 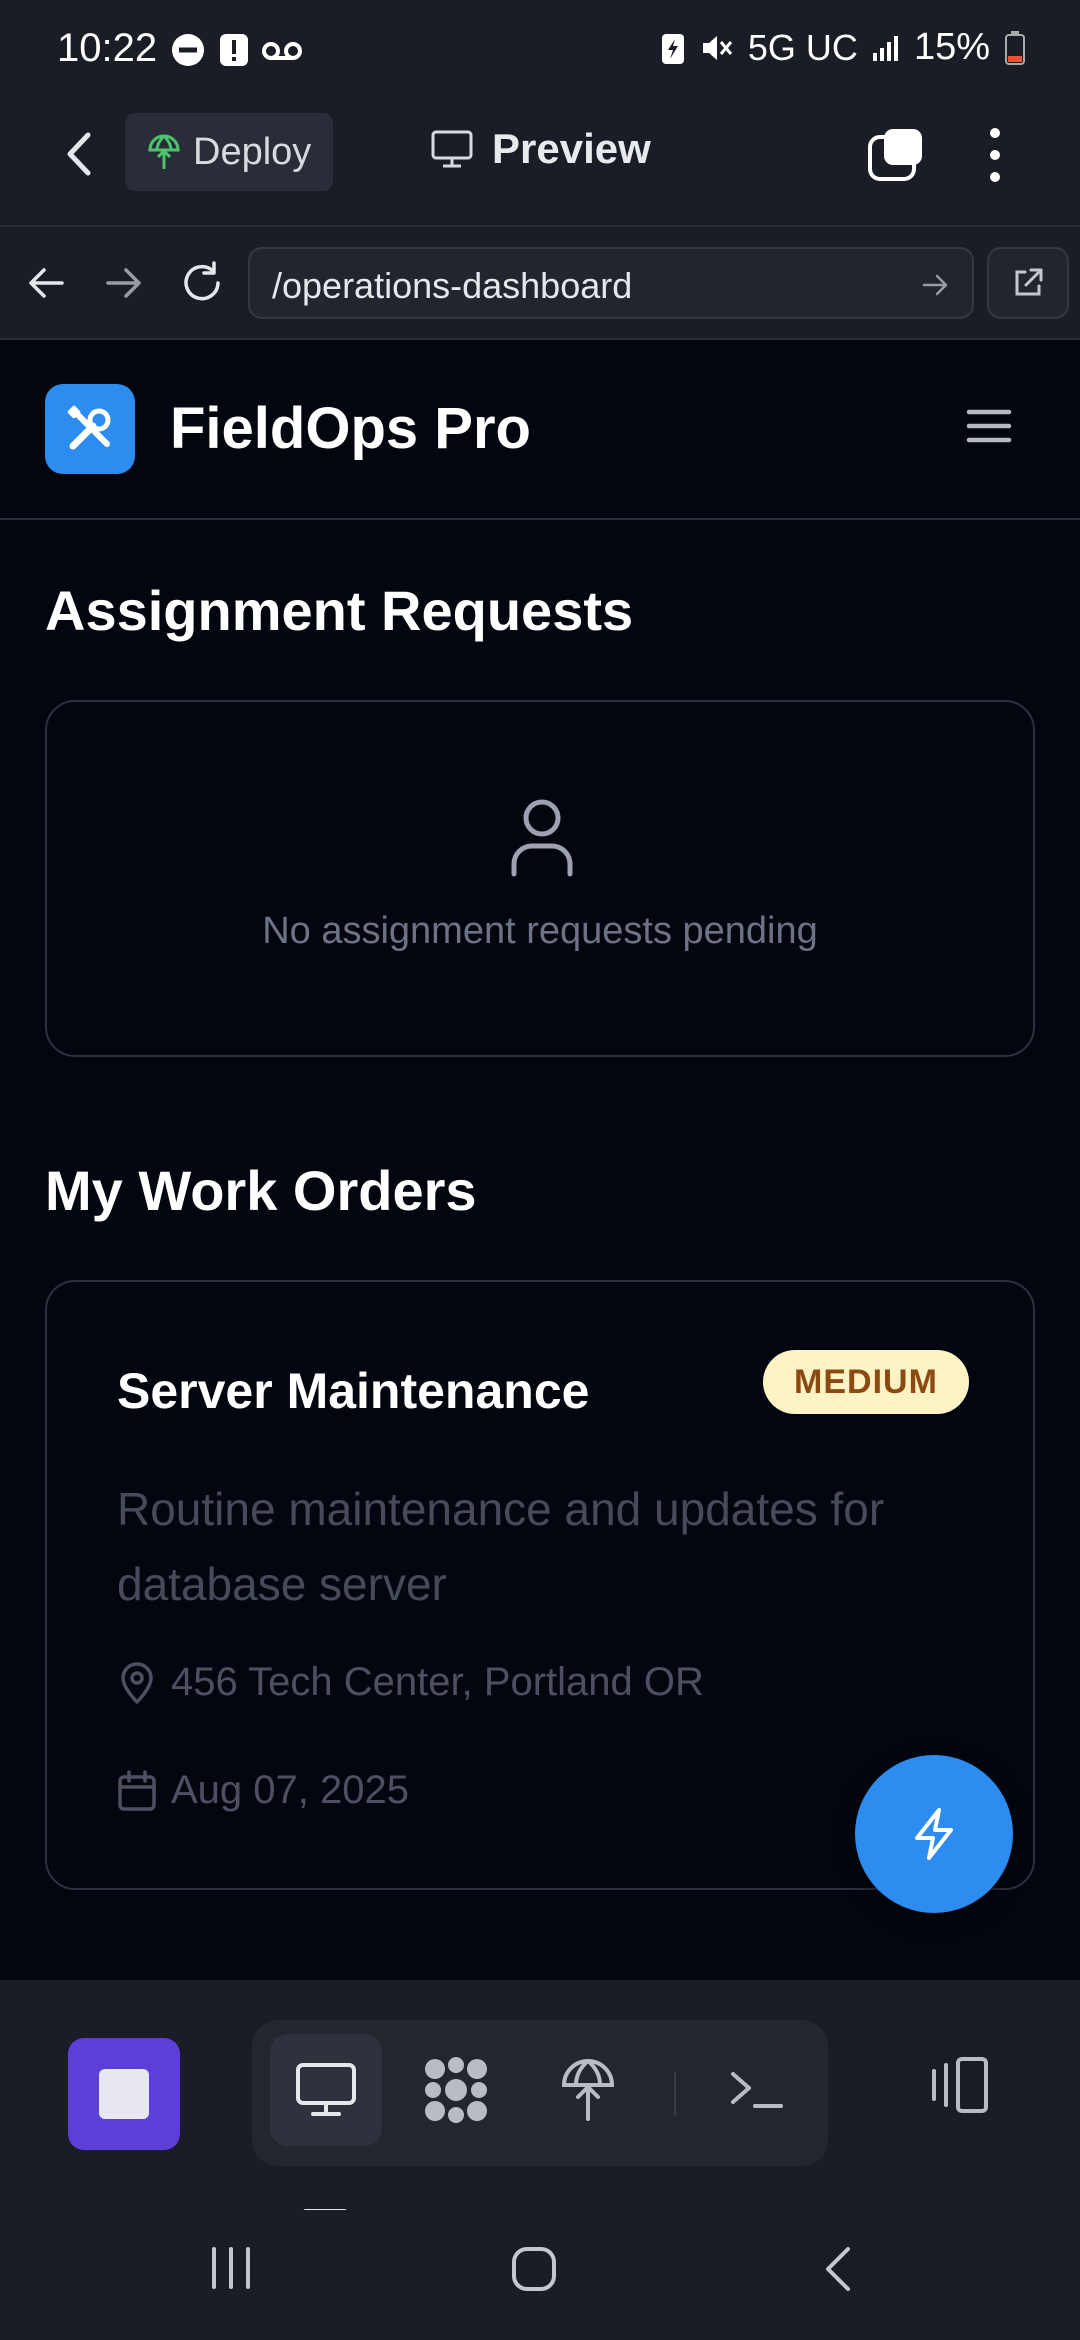 I want to click on quick-action-button, so click(x=934, y=1834).